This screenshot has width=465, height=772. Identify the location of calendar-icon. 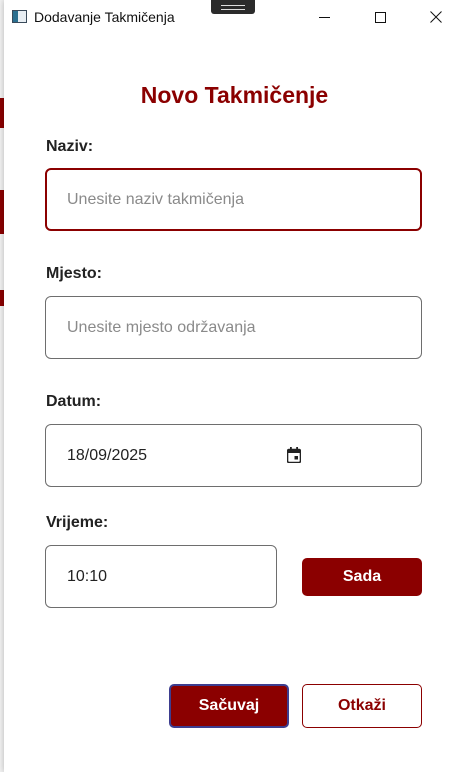
(294, 455).